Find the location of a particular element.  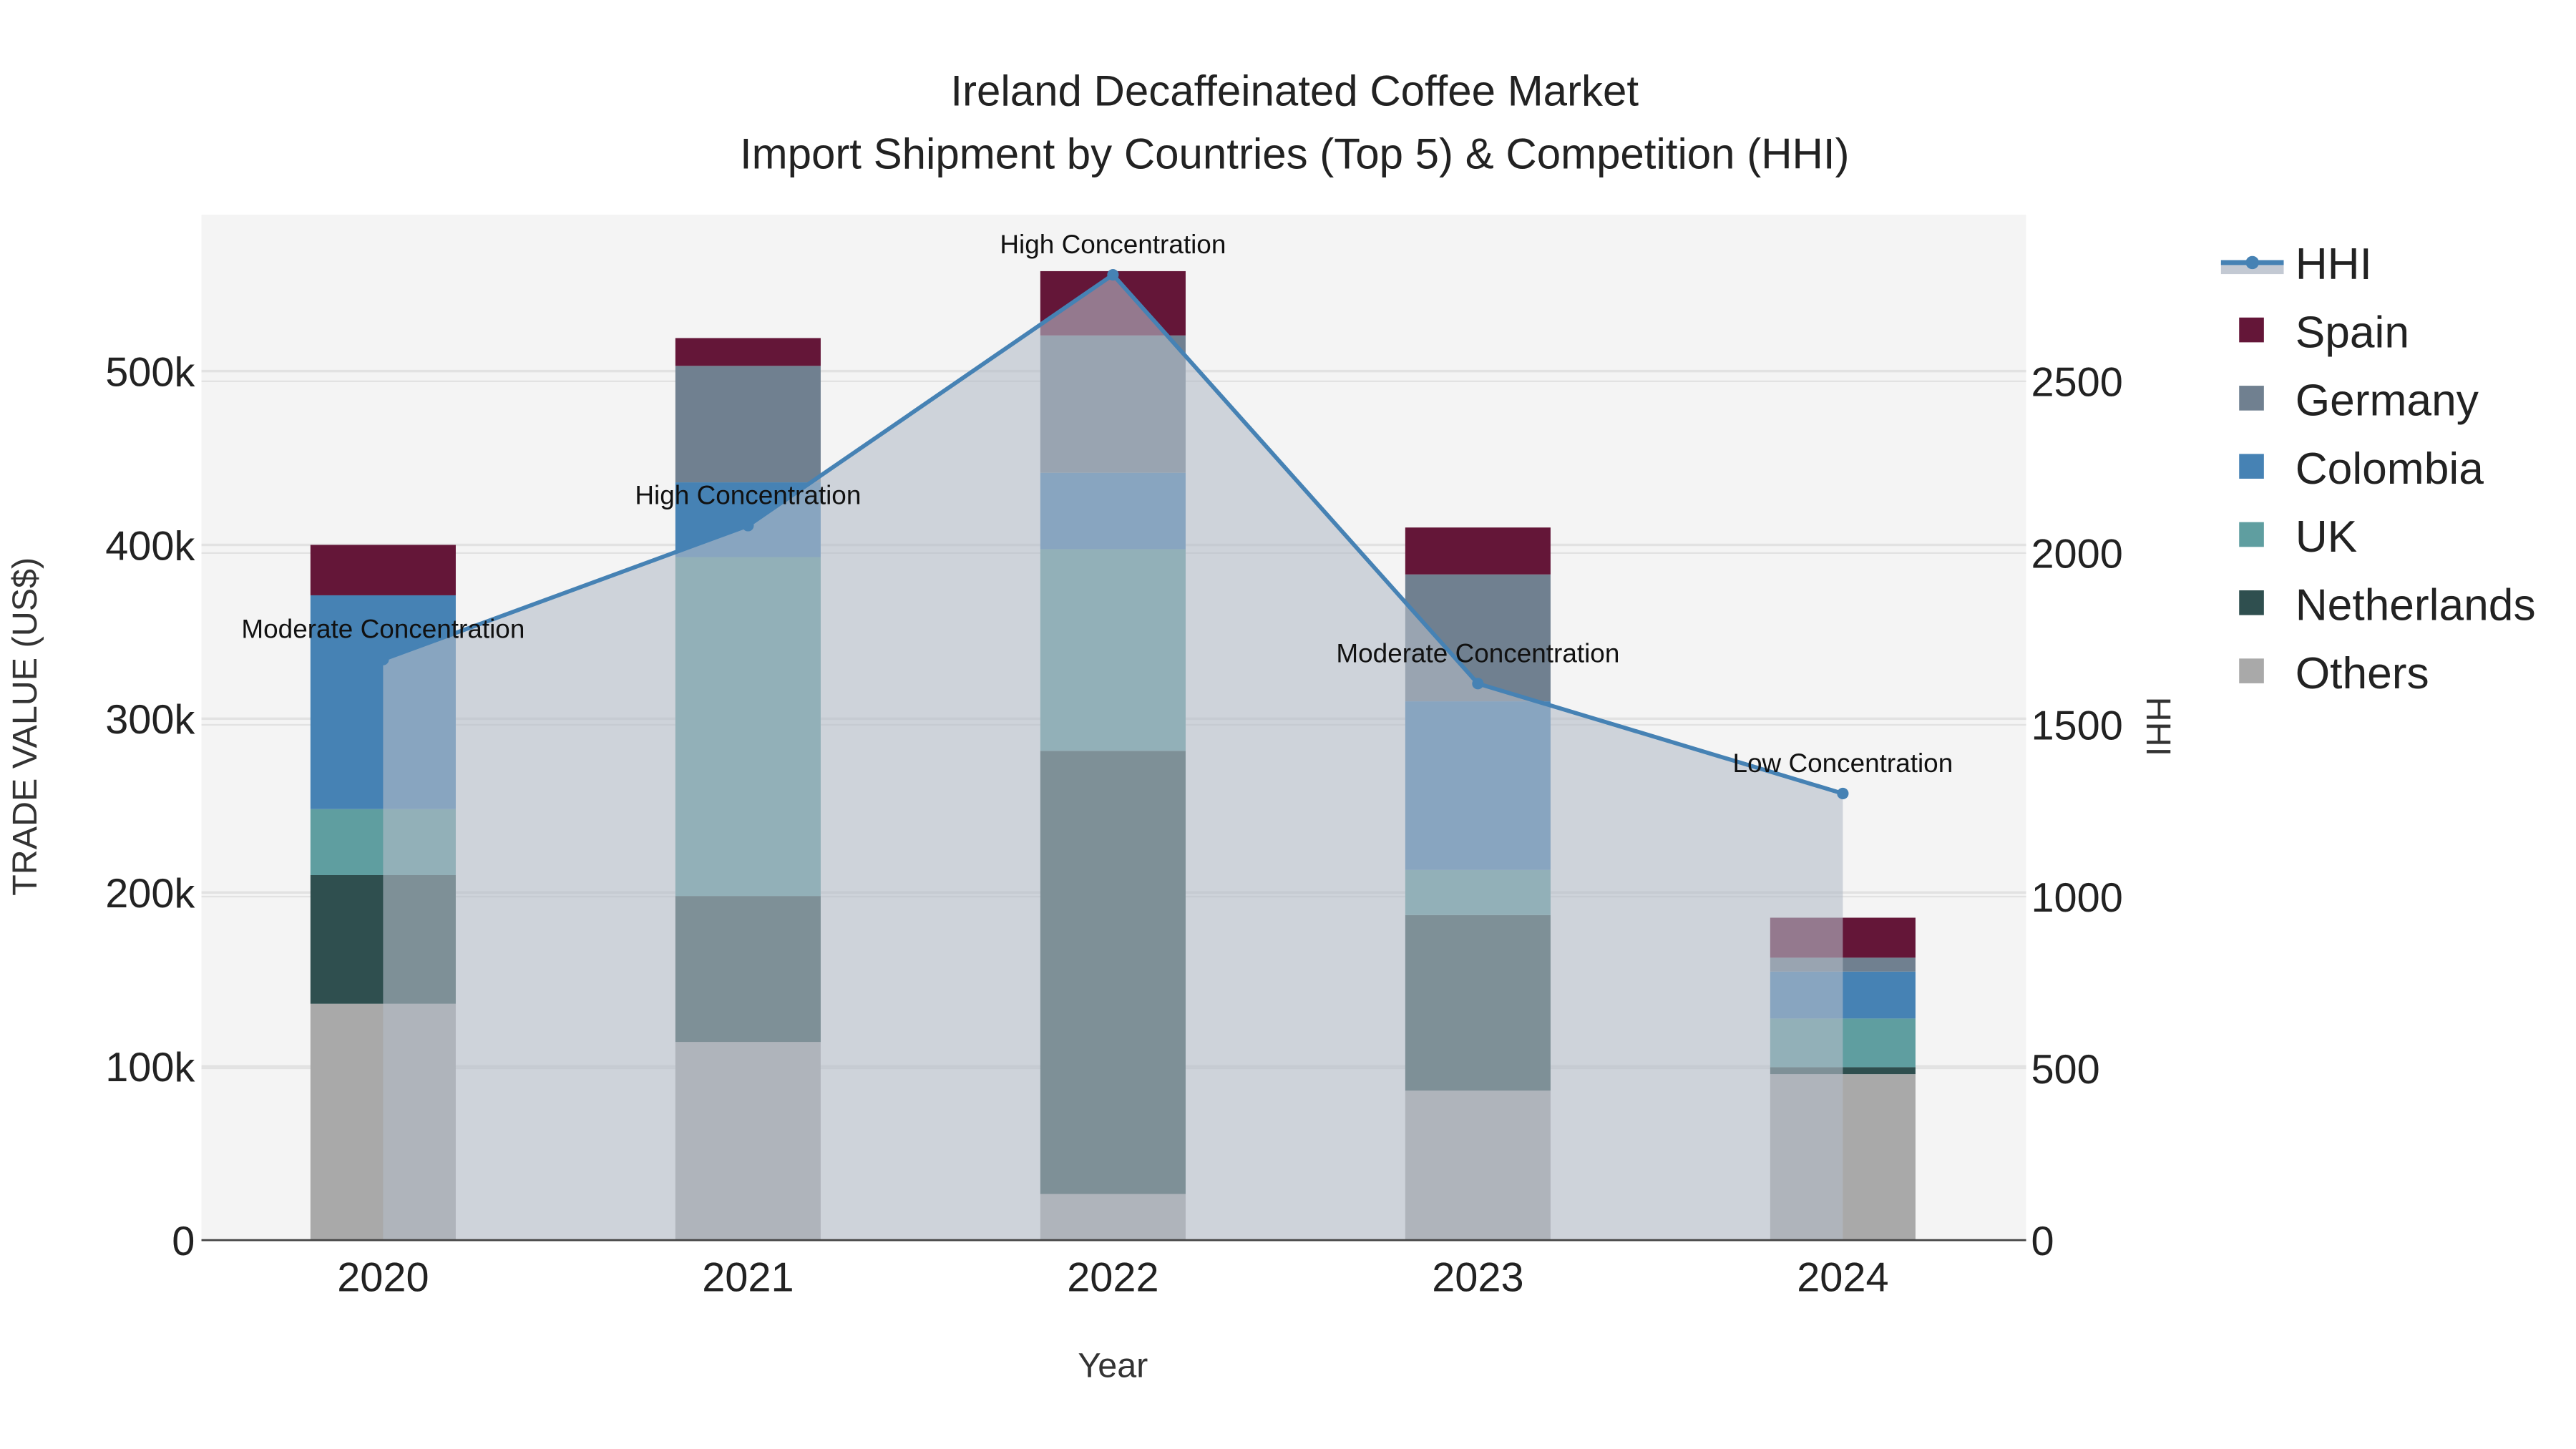

bar-spain-2021 is located at coordinates (748, 352).